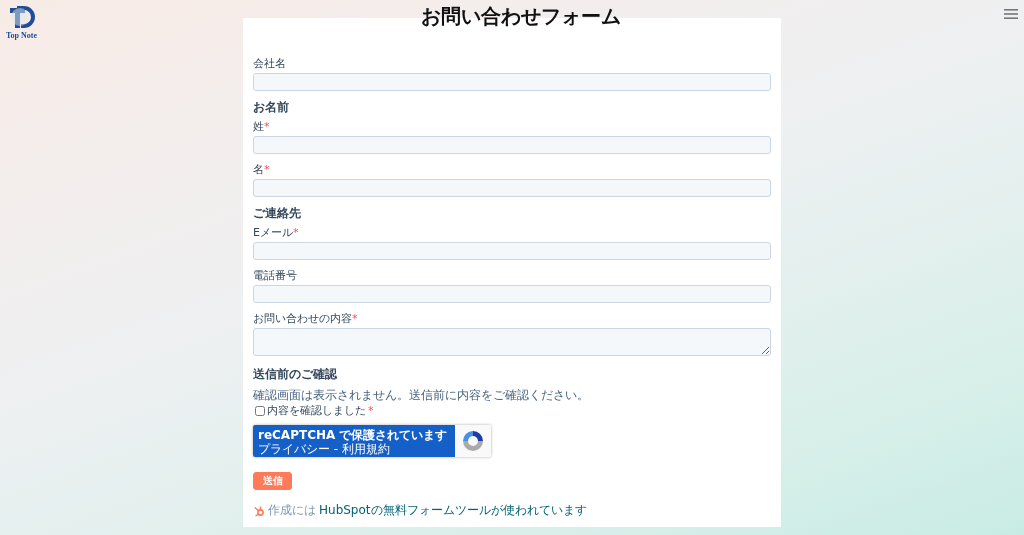 The width and height of the screenshot is (1024, 535). Describe the element at coordinates (262, 169) in the screenshot. I see `field-label: 名*` at that location.